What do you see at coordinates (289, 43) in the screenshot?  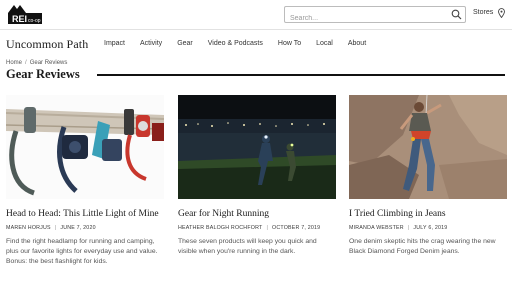 I see `nav-how-to: How To` at bounding box center [289, 43].